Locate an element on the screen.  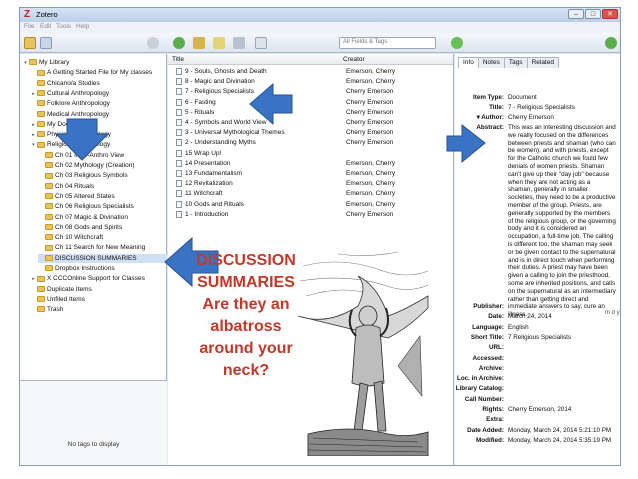
item-row: 6 - Fasting Cherry Emerson is located at coordinates (311, 102).